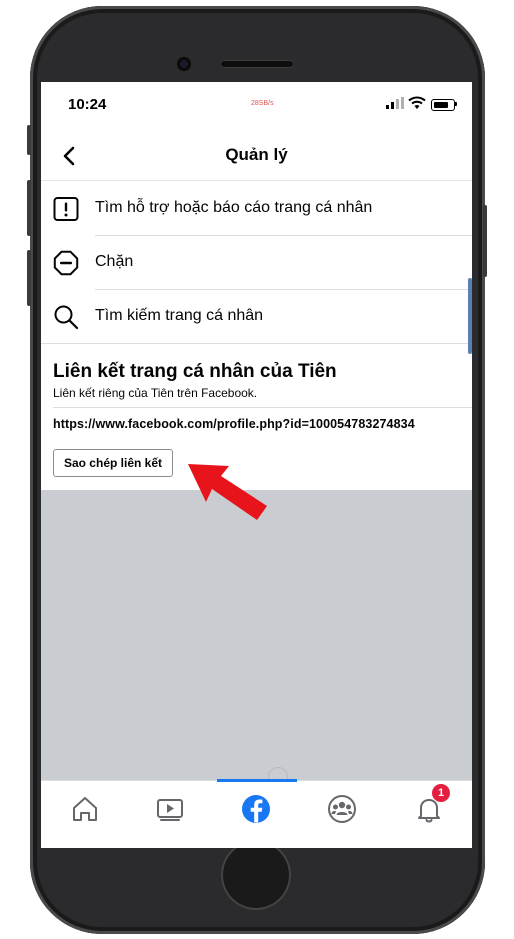 This screenshot has height=939, width=514. What do you see at coordinates (470, 316) in the screenshot?
I see `scrollbar` at bounding box center [470, 316].